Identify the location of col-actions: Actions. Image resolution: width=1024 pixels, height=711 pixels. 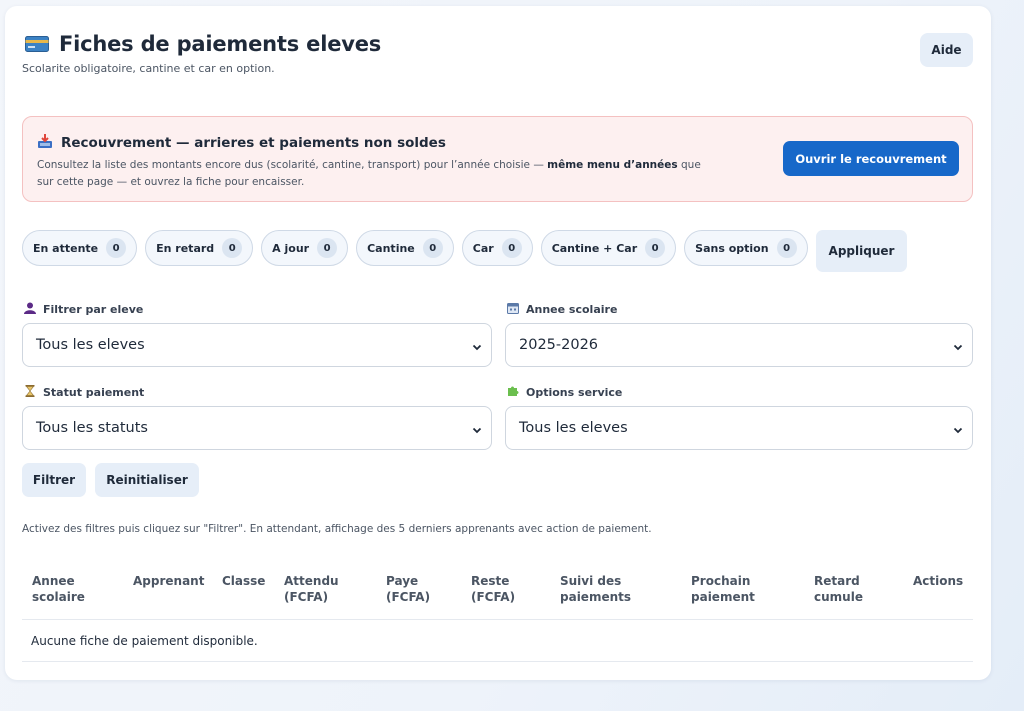
(938, 581).